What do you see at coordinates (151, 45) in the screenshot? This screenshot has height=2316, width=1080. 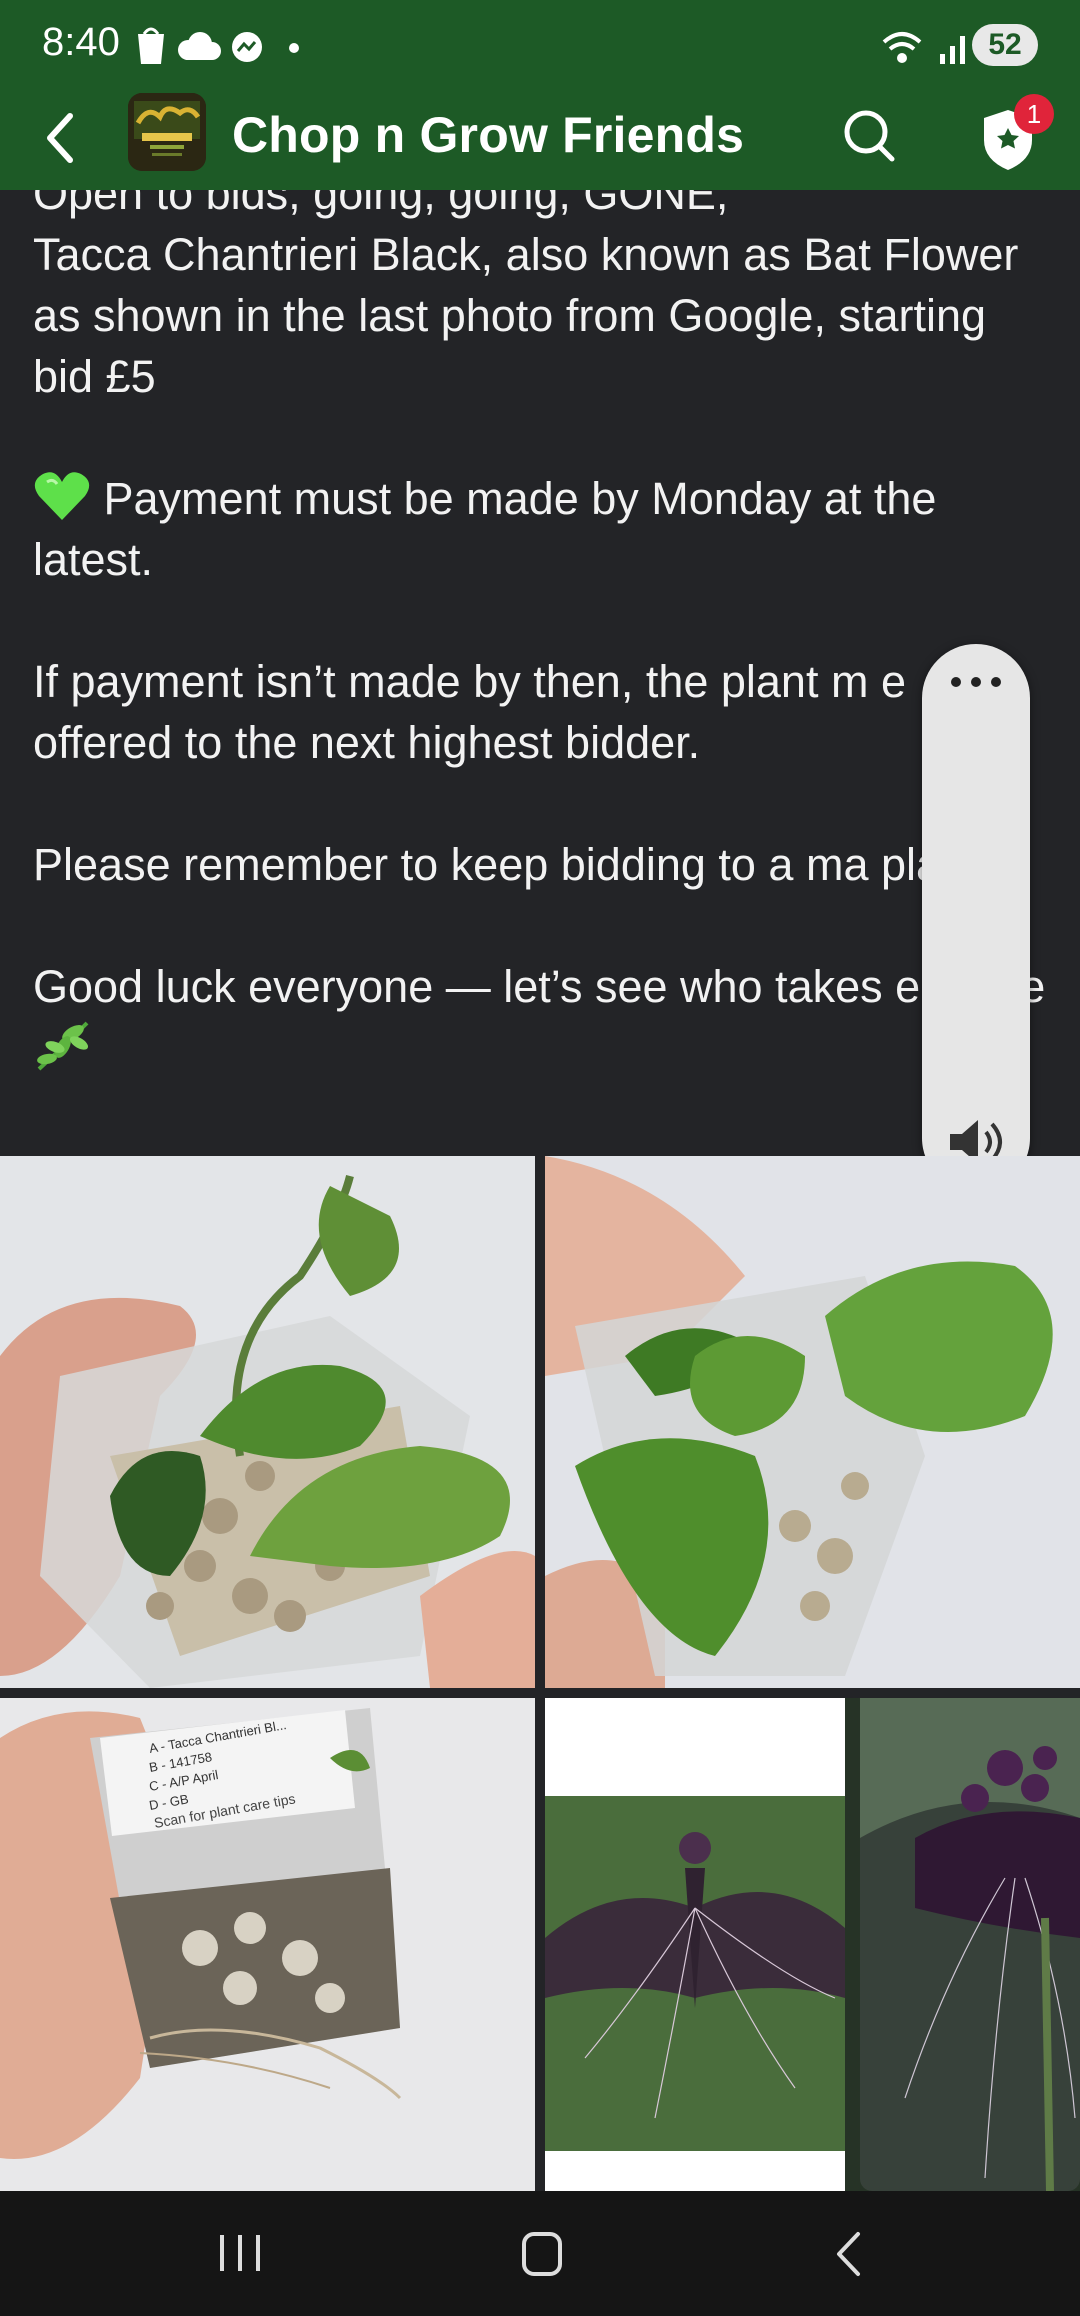 I see `shop-bag-icon` at bounding box center [151, 45].